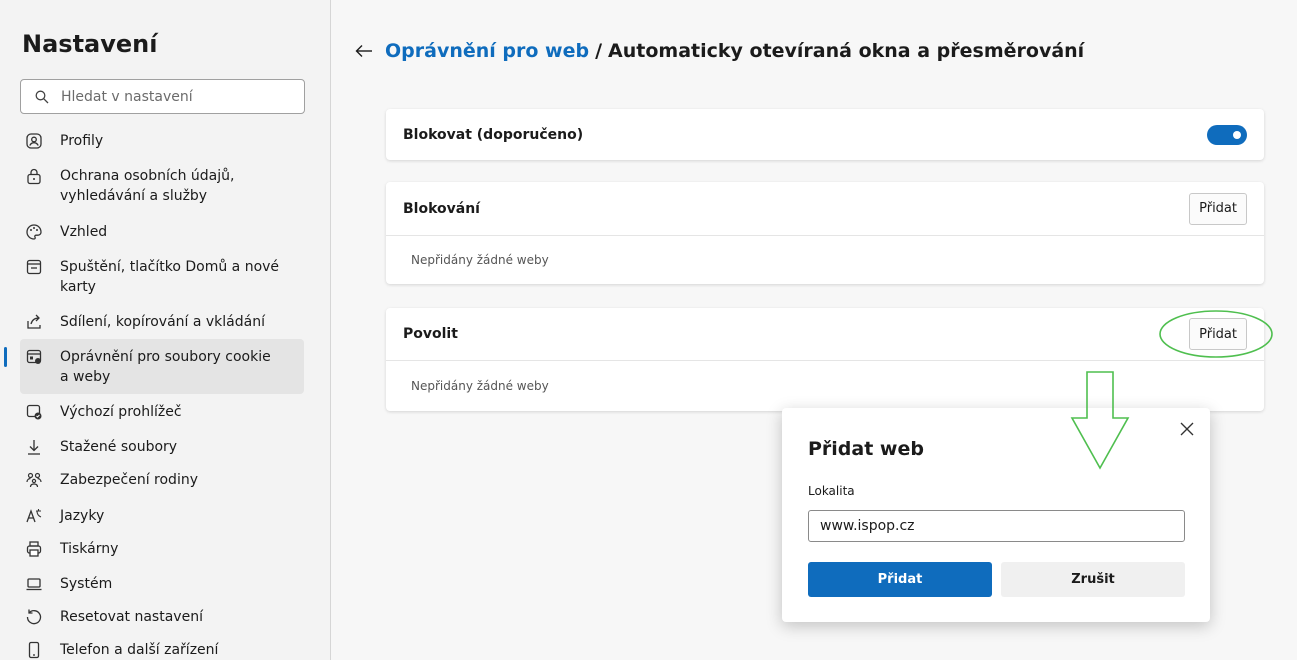  Describe the element at coordinates (831, 491) in the screenshot. I see `location-label: Lokalita` at that location.